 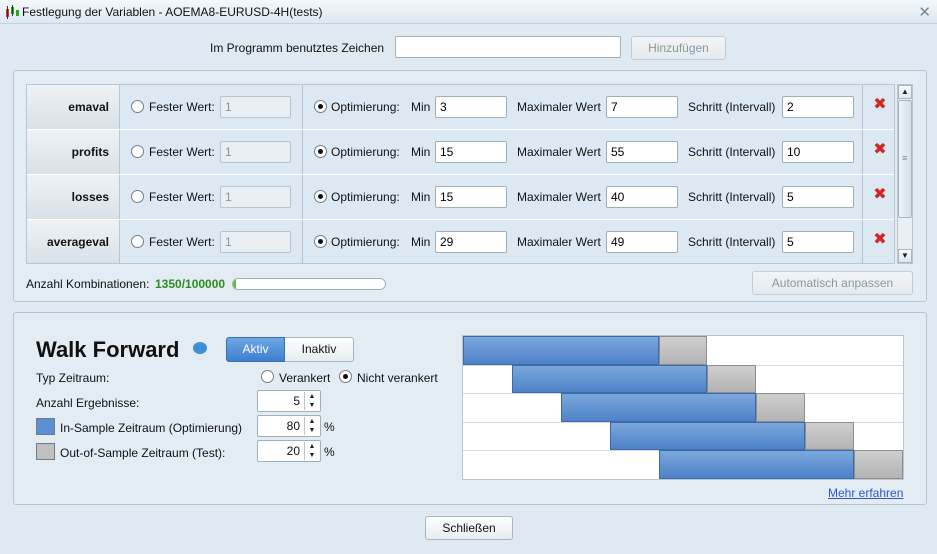 I want to click on variable-name: emaval, so click(x=73, y=107).